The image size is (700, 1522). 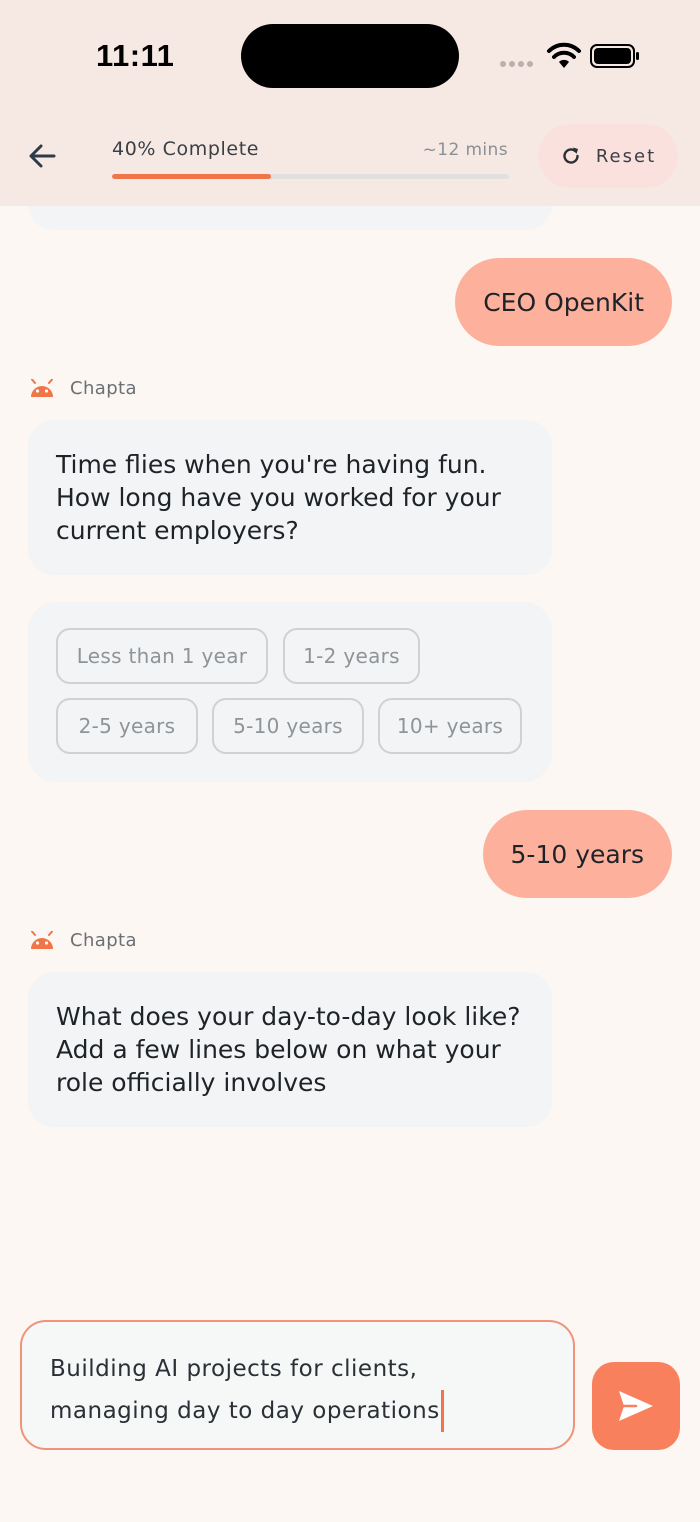 I want to click on option-chip: Less than 1 year, so click(x=162, y=656).